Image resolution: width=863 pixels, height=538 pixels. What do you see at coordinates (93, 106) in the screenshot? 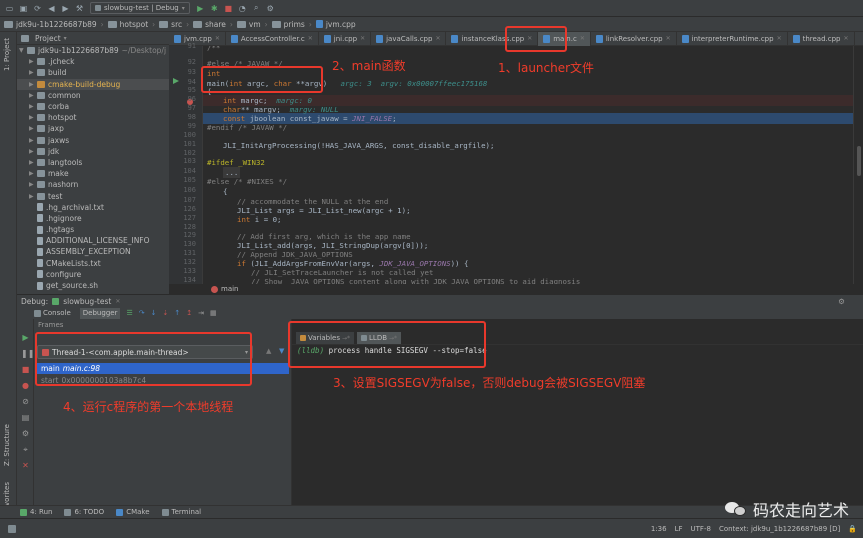
I see `tree-item: ▶ corba` at bounding box center [93, 106].